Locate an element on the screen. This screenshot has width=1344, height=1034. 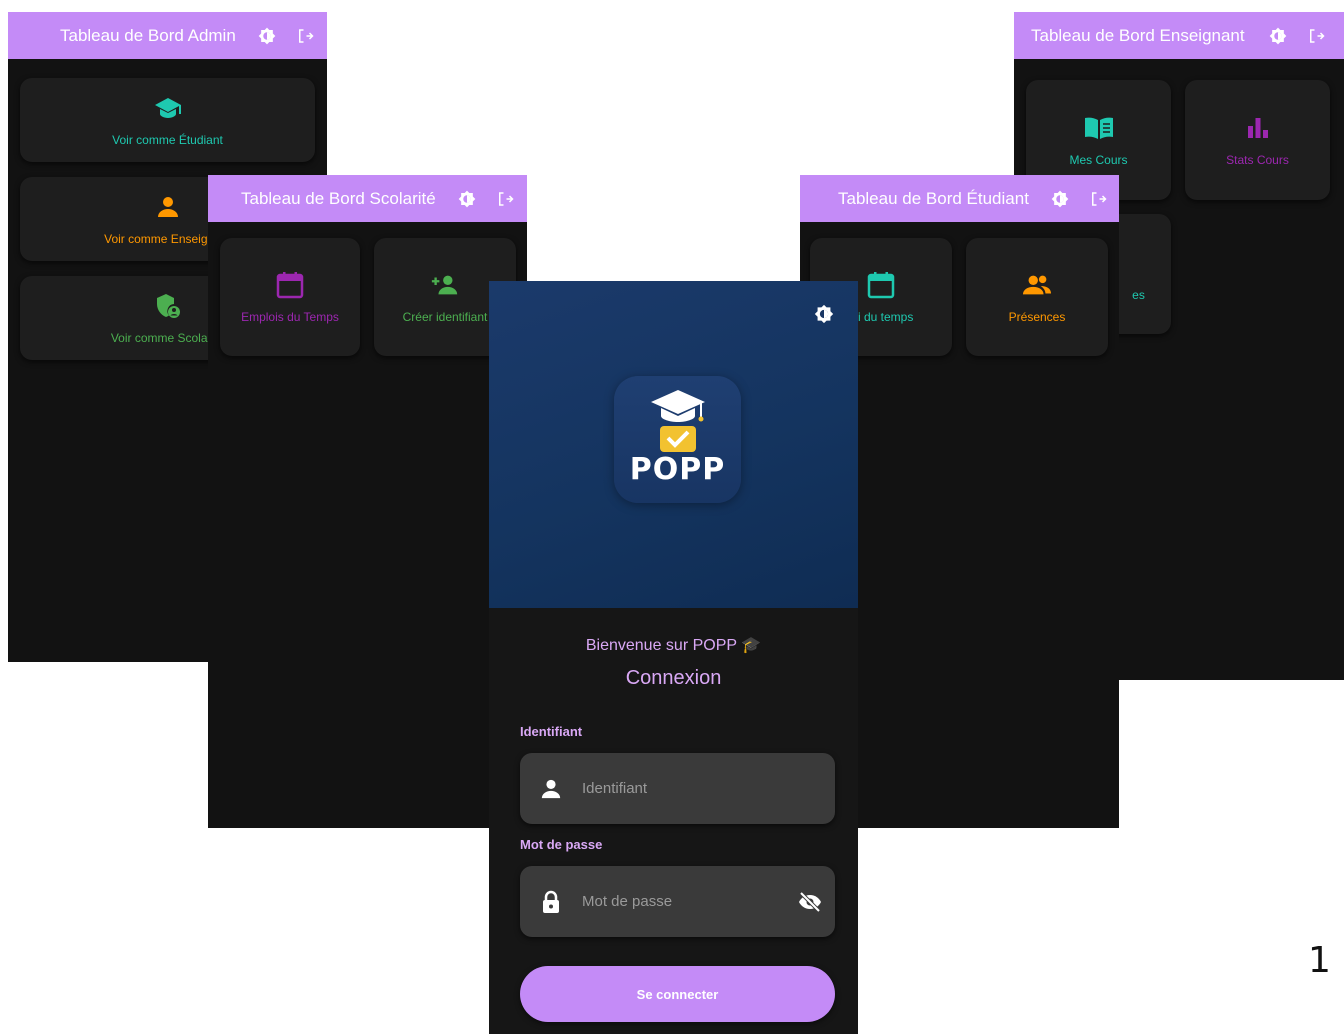
login-hero: POPP is located at coordinates (673, 444).